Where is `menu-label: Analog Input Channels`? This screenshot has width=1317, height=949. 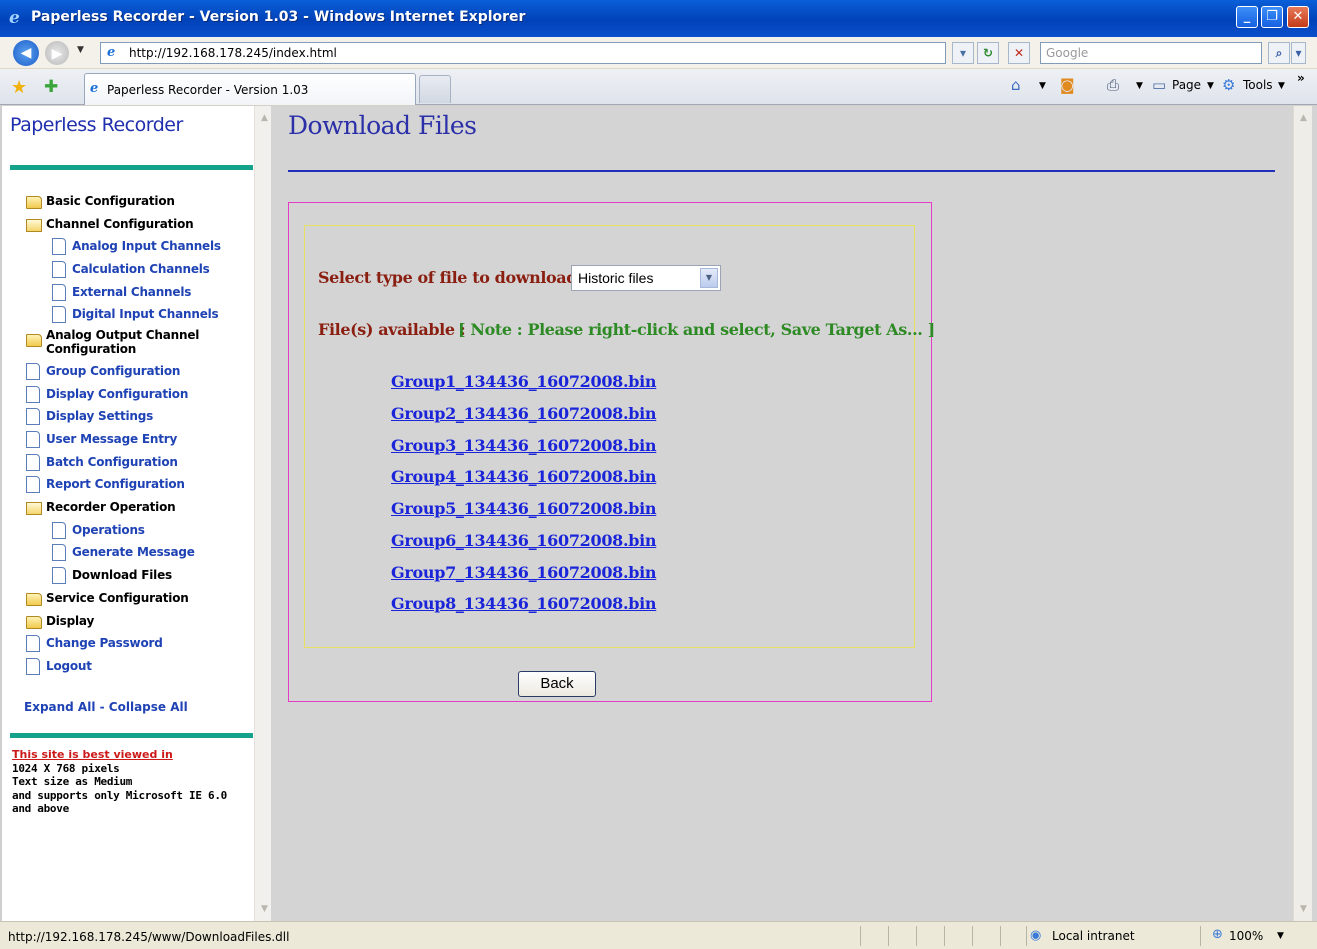
menu-label: Analog Input Channels is located at coordinates (146, 246).